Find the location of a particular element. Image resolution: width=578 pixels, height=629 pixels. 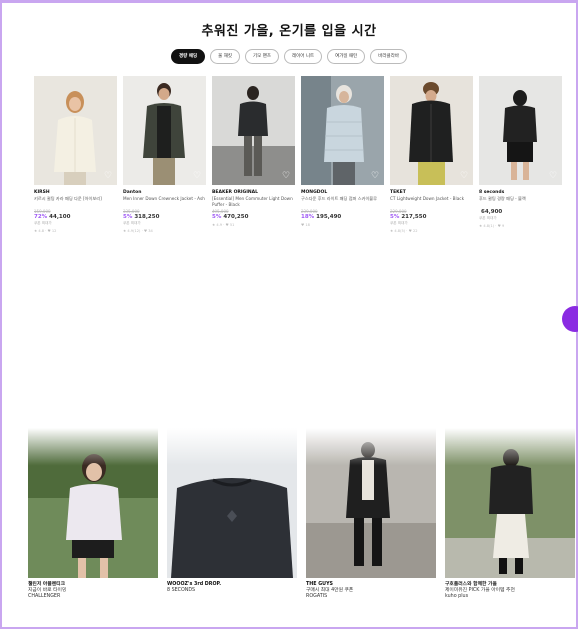

sale-price: 44,100 is located at coordinates (60, 217).